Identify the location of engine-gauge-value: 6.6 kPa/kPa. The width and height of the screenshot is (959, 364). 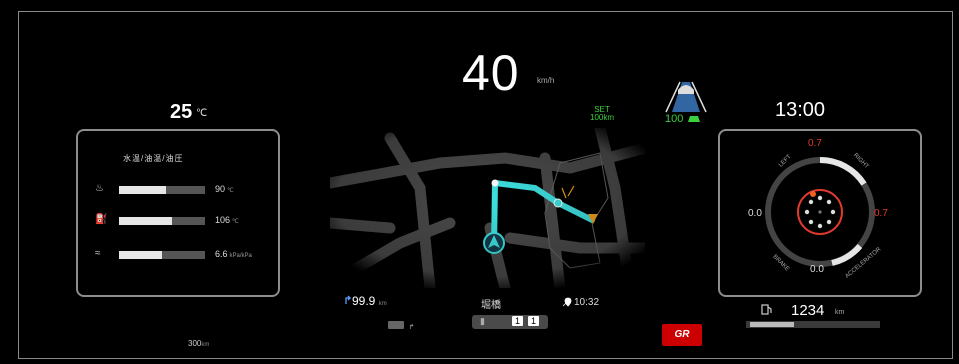
(233, 254).